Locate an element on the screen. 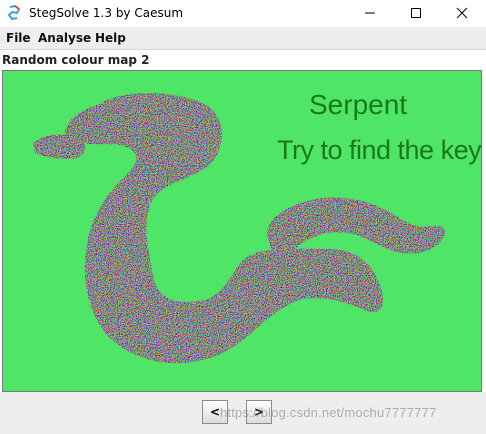 The height and width of the screenshot is (434, 486). maximize-button is located at coordinates (416, 13).